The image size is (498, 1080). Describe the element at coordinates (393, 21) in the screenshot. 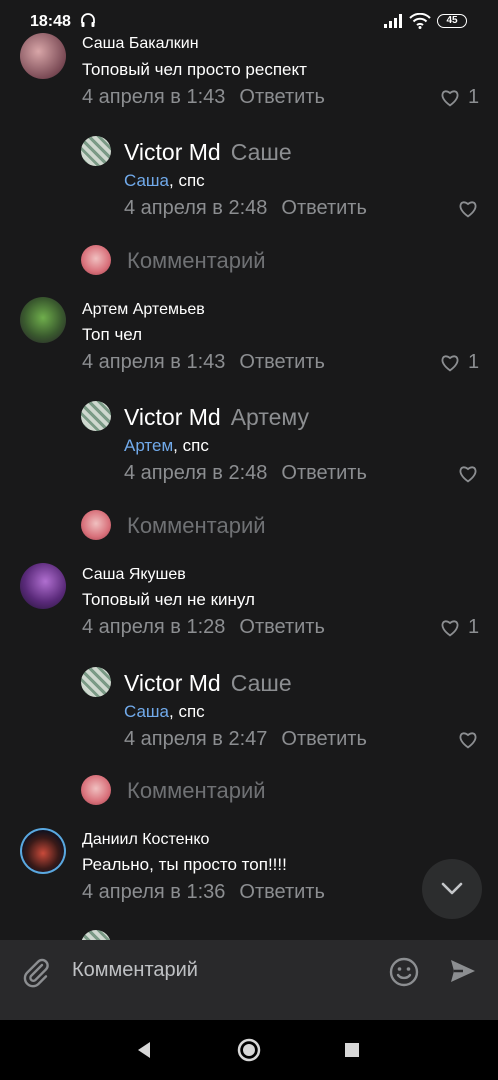

I see `signal-icon` at that location.